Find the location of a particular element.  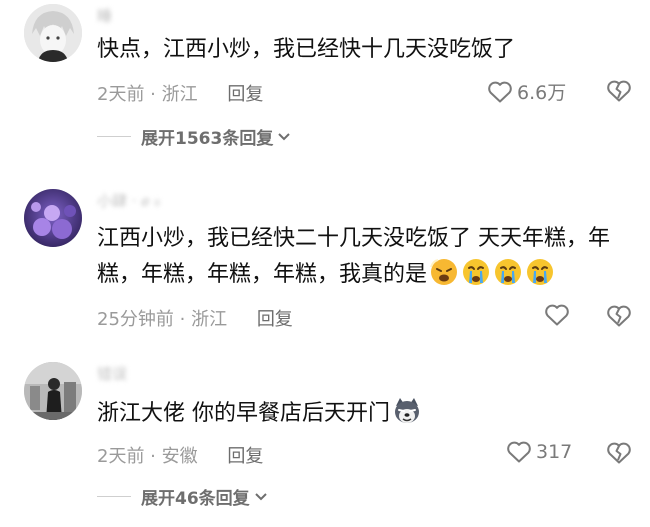

husky-face-emoji-icon is located at coordinates (407, 410).